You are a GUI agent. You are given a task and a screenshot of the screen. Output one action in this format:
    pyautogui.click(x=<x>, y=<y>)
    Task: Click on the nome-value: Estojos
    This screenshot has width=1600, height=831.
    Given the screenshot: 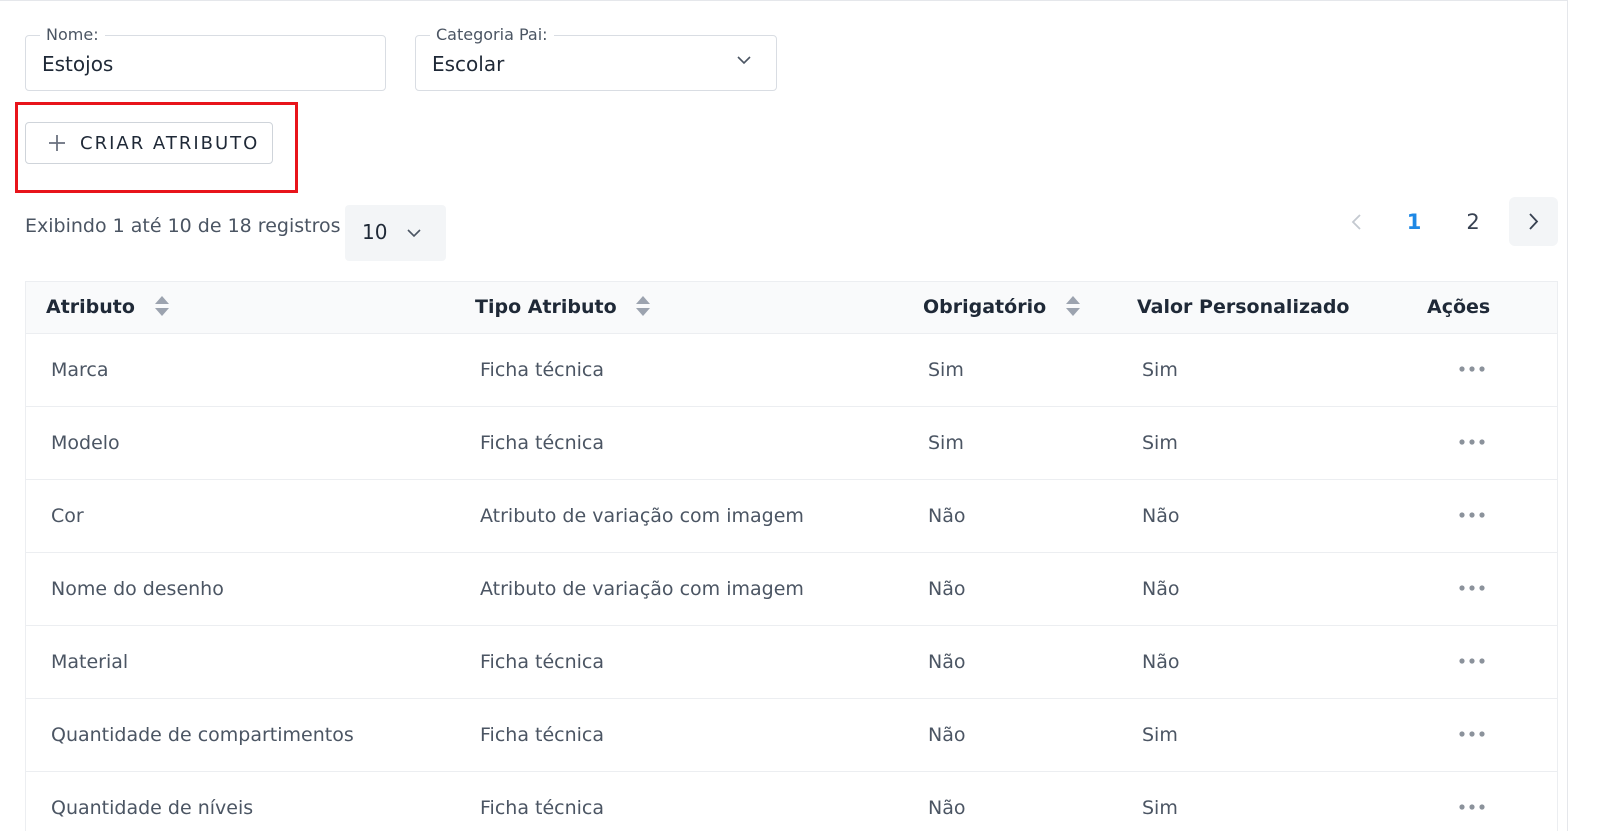 What is the action you would take?
    pyautogui.click(x=77, y=64)
    